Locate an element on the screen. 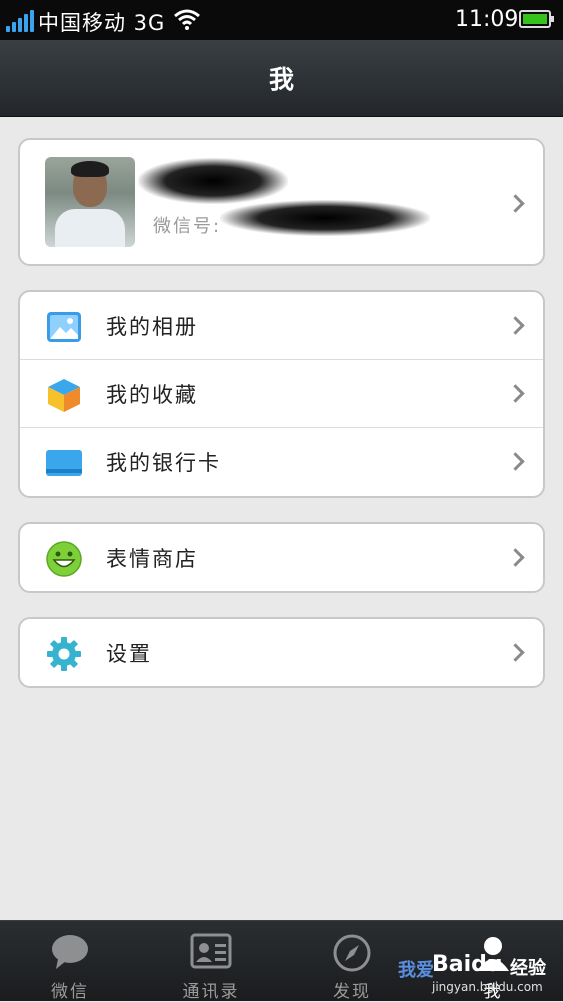 This screenshot has width=563, height=1002. menu-item-favorites: 我的收藏 is located at coordinates (281, 394).